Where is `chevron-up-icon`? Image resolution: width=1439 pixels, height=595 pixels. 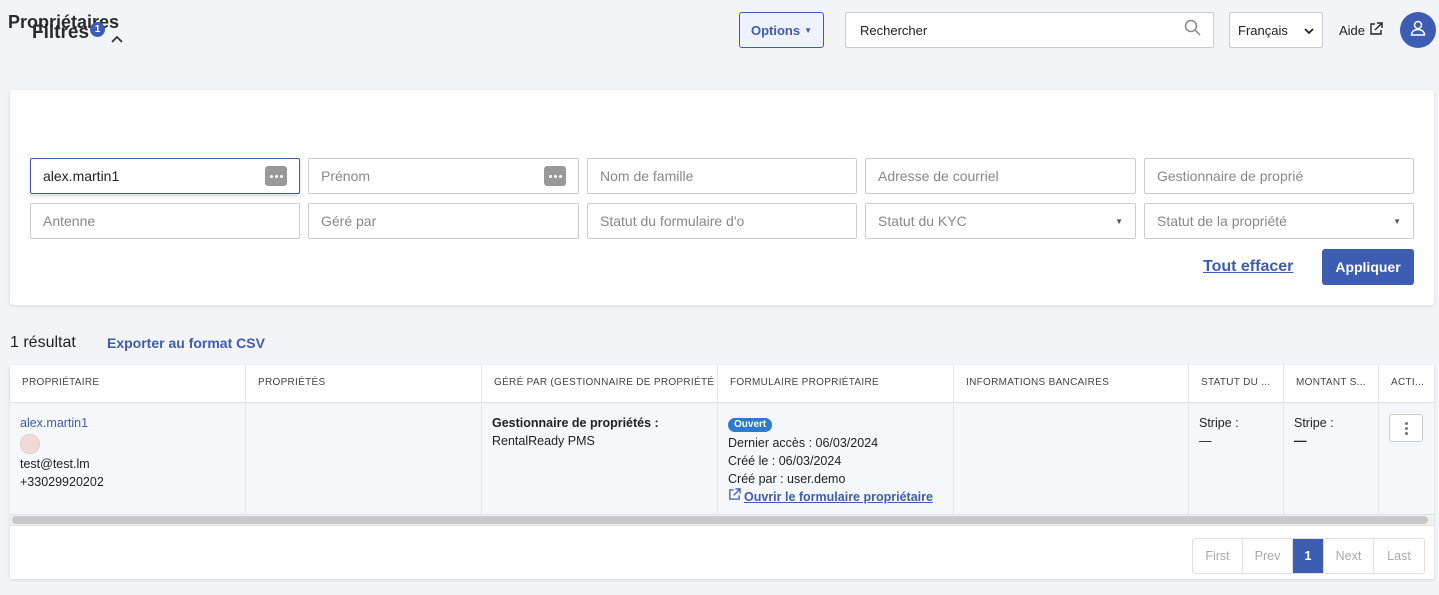 chevron-up-icon is located at coordinates (117, 38).